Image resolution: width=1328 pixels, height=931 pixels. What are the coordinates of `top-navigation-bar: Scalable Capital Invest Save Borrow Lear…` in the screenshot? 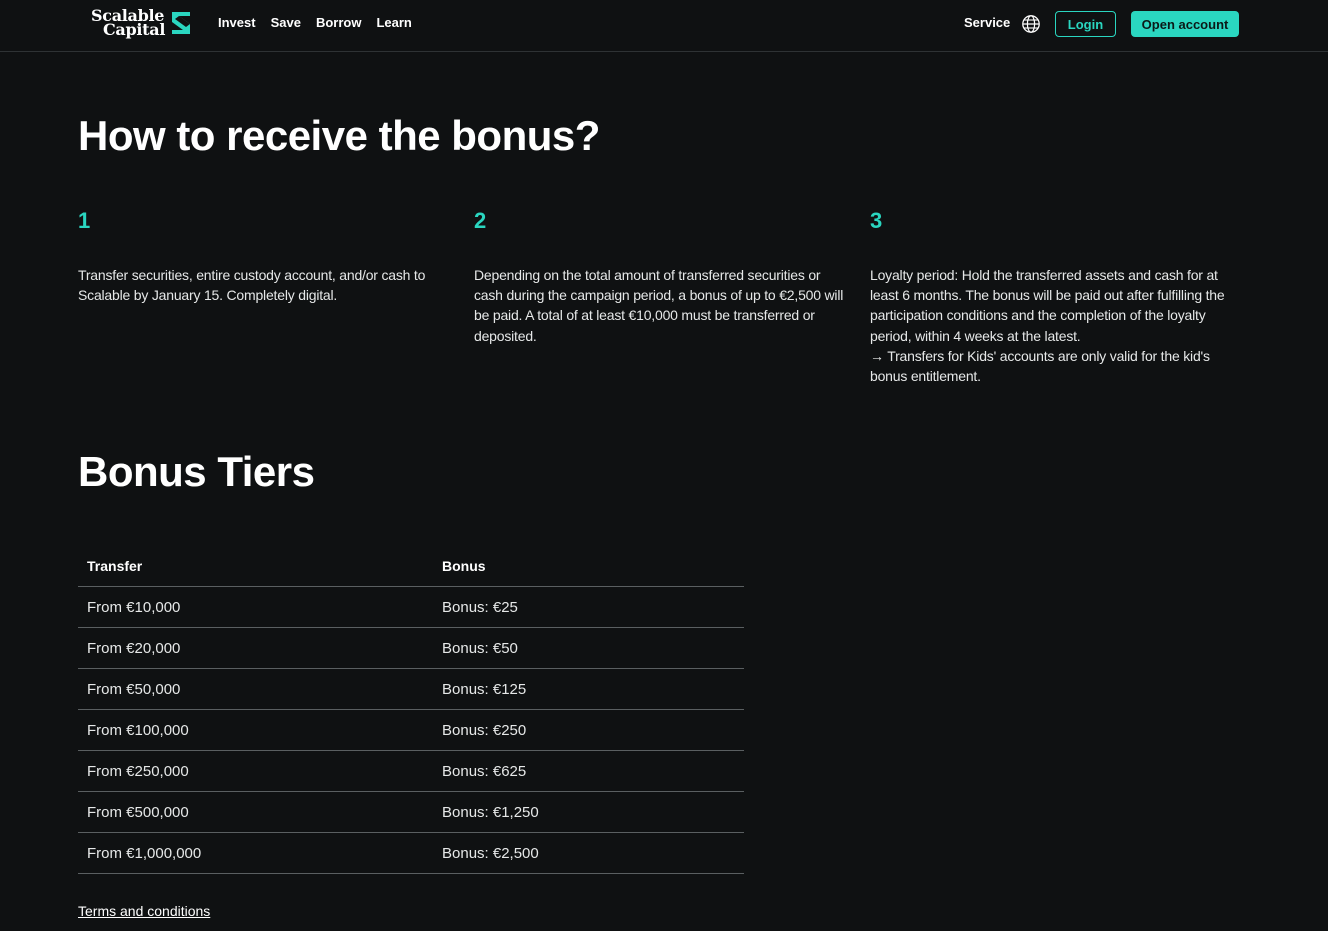 It's located at (664, 26).